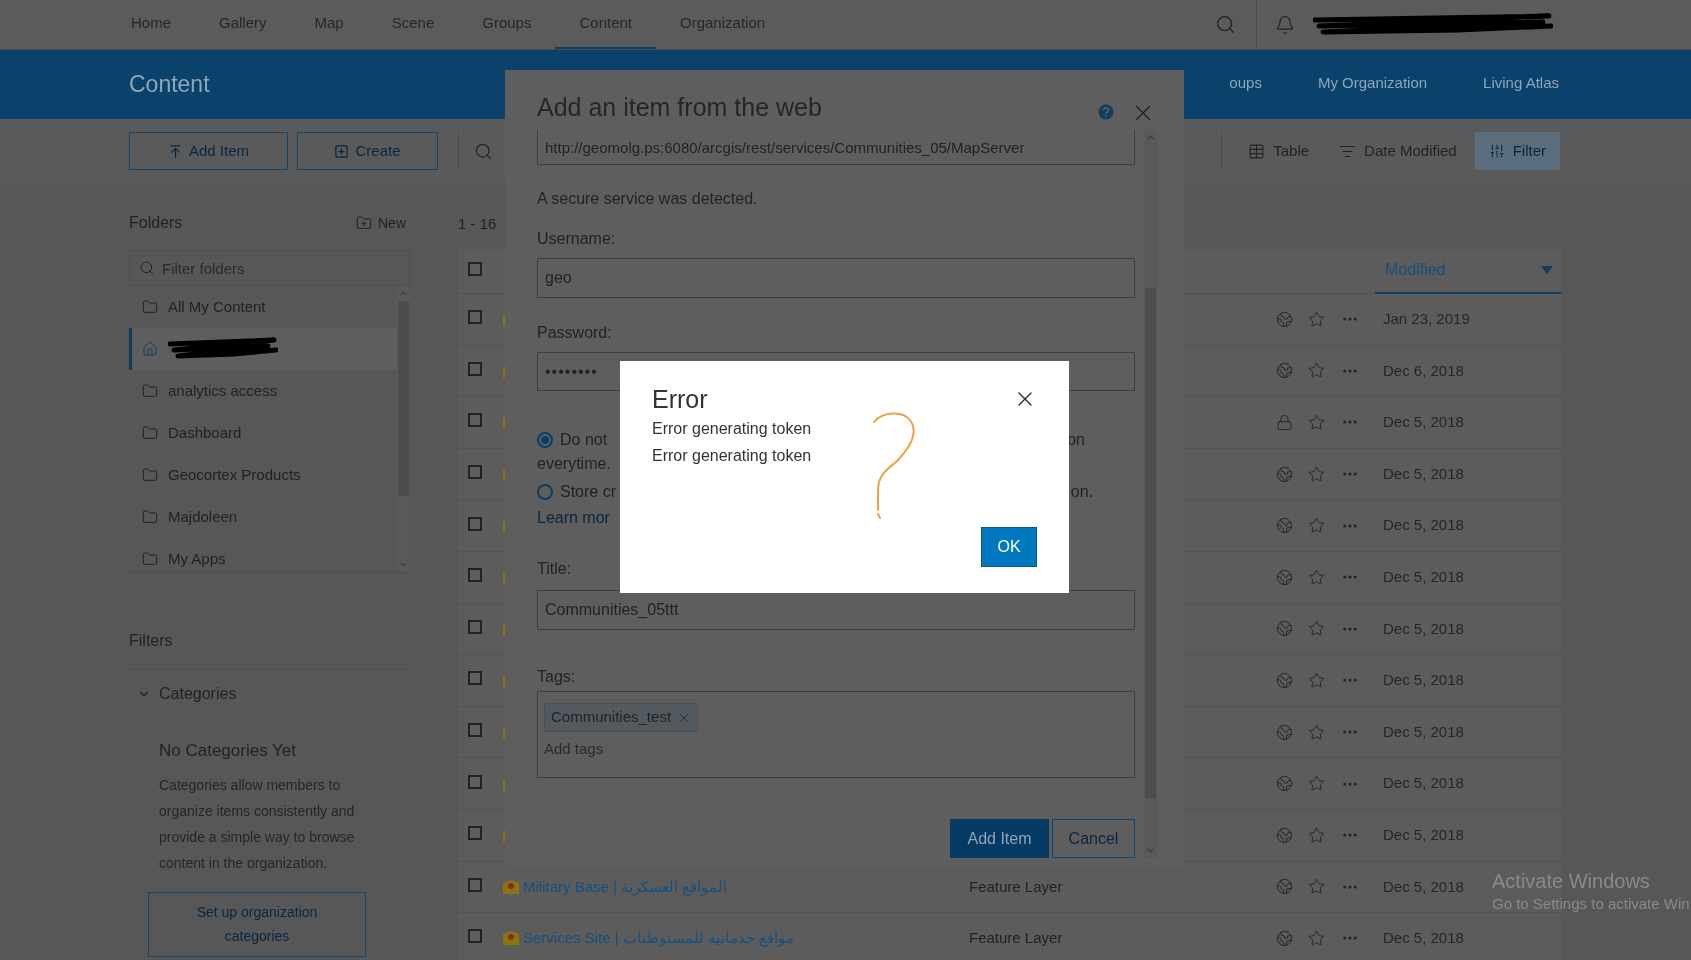 The width and height of the screenshot is (1691, 960). I want to click on add-item-submit-button: Add Item, so click(999, 838).